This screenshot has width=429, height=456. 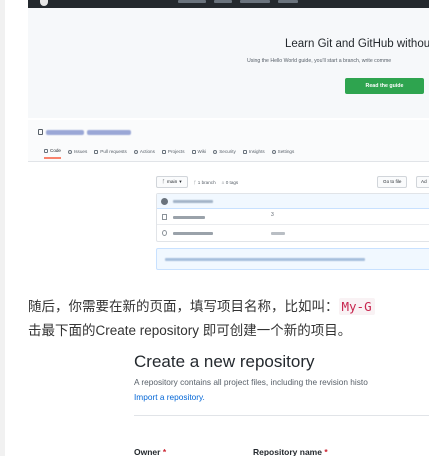 What do you see at coordinates (244, 151) in the screenshot?
I see `graph-icon` at bounding box center [244, 151].